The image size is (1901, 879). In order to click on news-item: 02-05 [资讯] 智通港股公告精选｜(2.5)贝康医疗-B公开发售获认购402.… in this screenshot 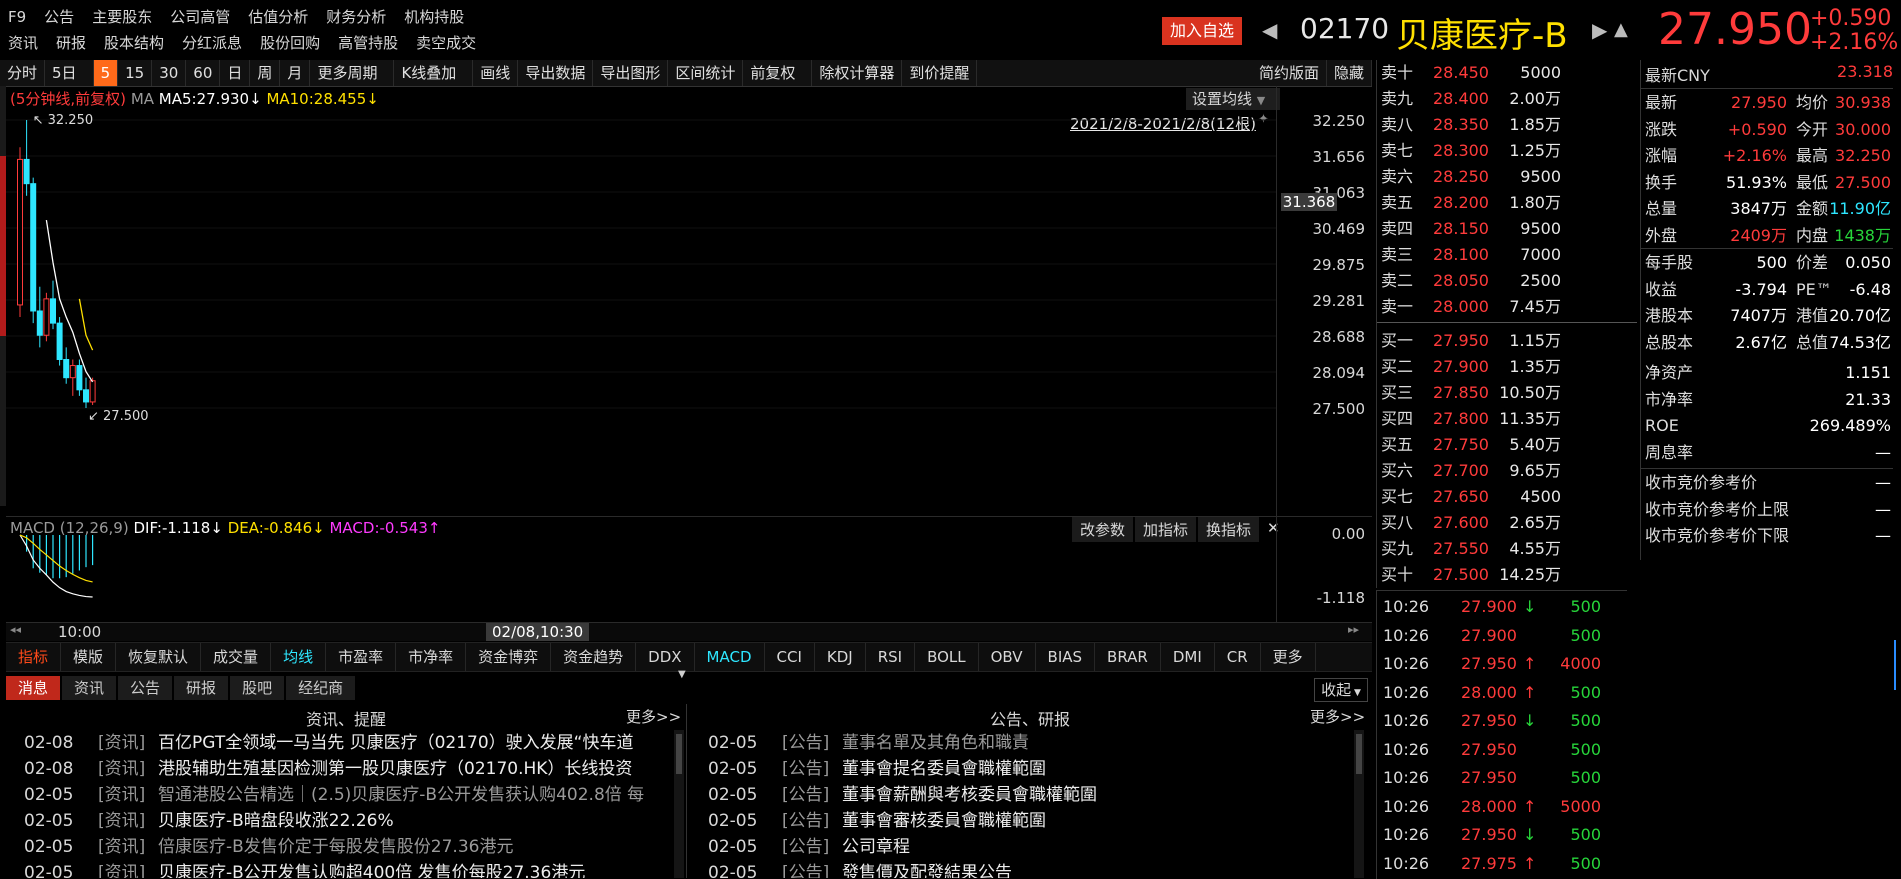, I will do `click(338, 795)`.